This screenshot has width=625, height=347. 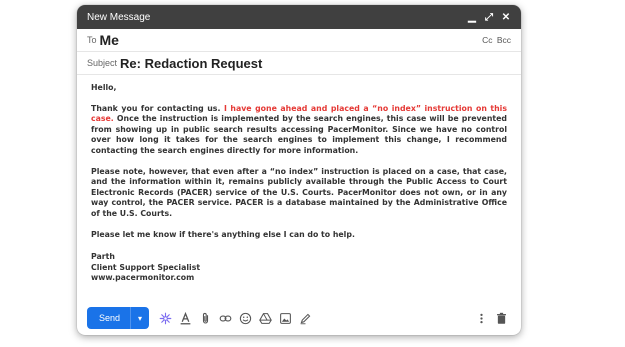 What do you see at coordinates (299, 17) in the screenshot?
I see `compose-titlebar: New Message ▁ ⤢ ✕` at bounding box center [299, 17].